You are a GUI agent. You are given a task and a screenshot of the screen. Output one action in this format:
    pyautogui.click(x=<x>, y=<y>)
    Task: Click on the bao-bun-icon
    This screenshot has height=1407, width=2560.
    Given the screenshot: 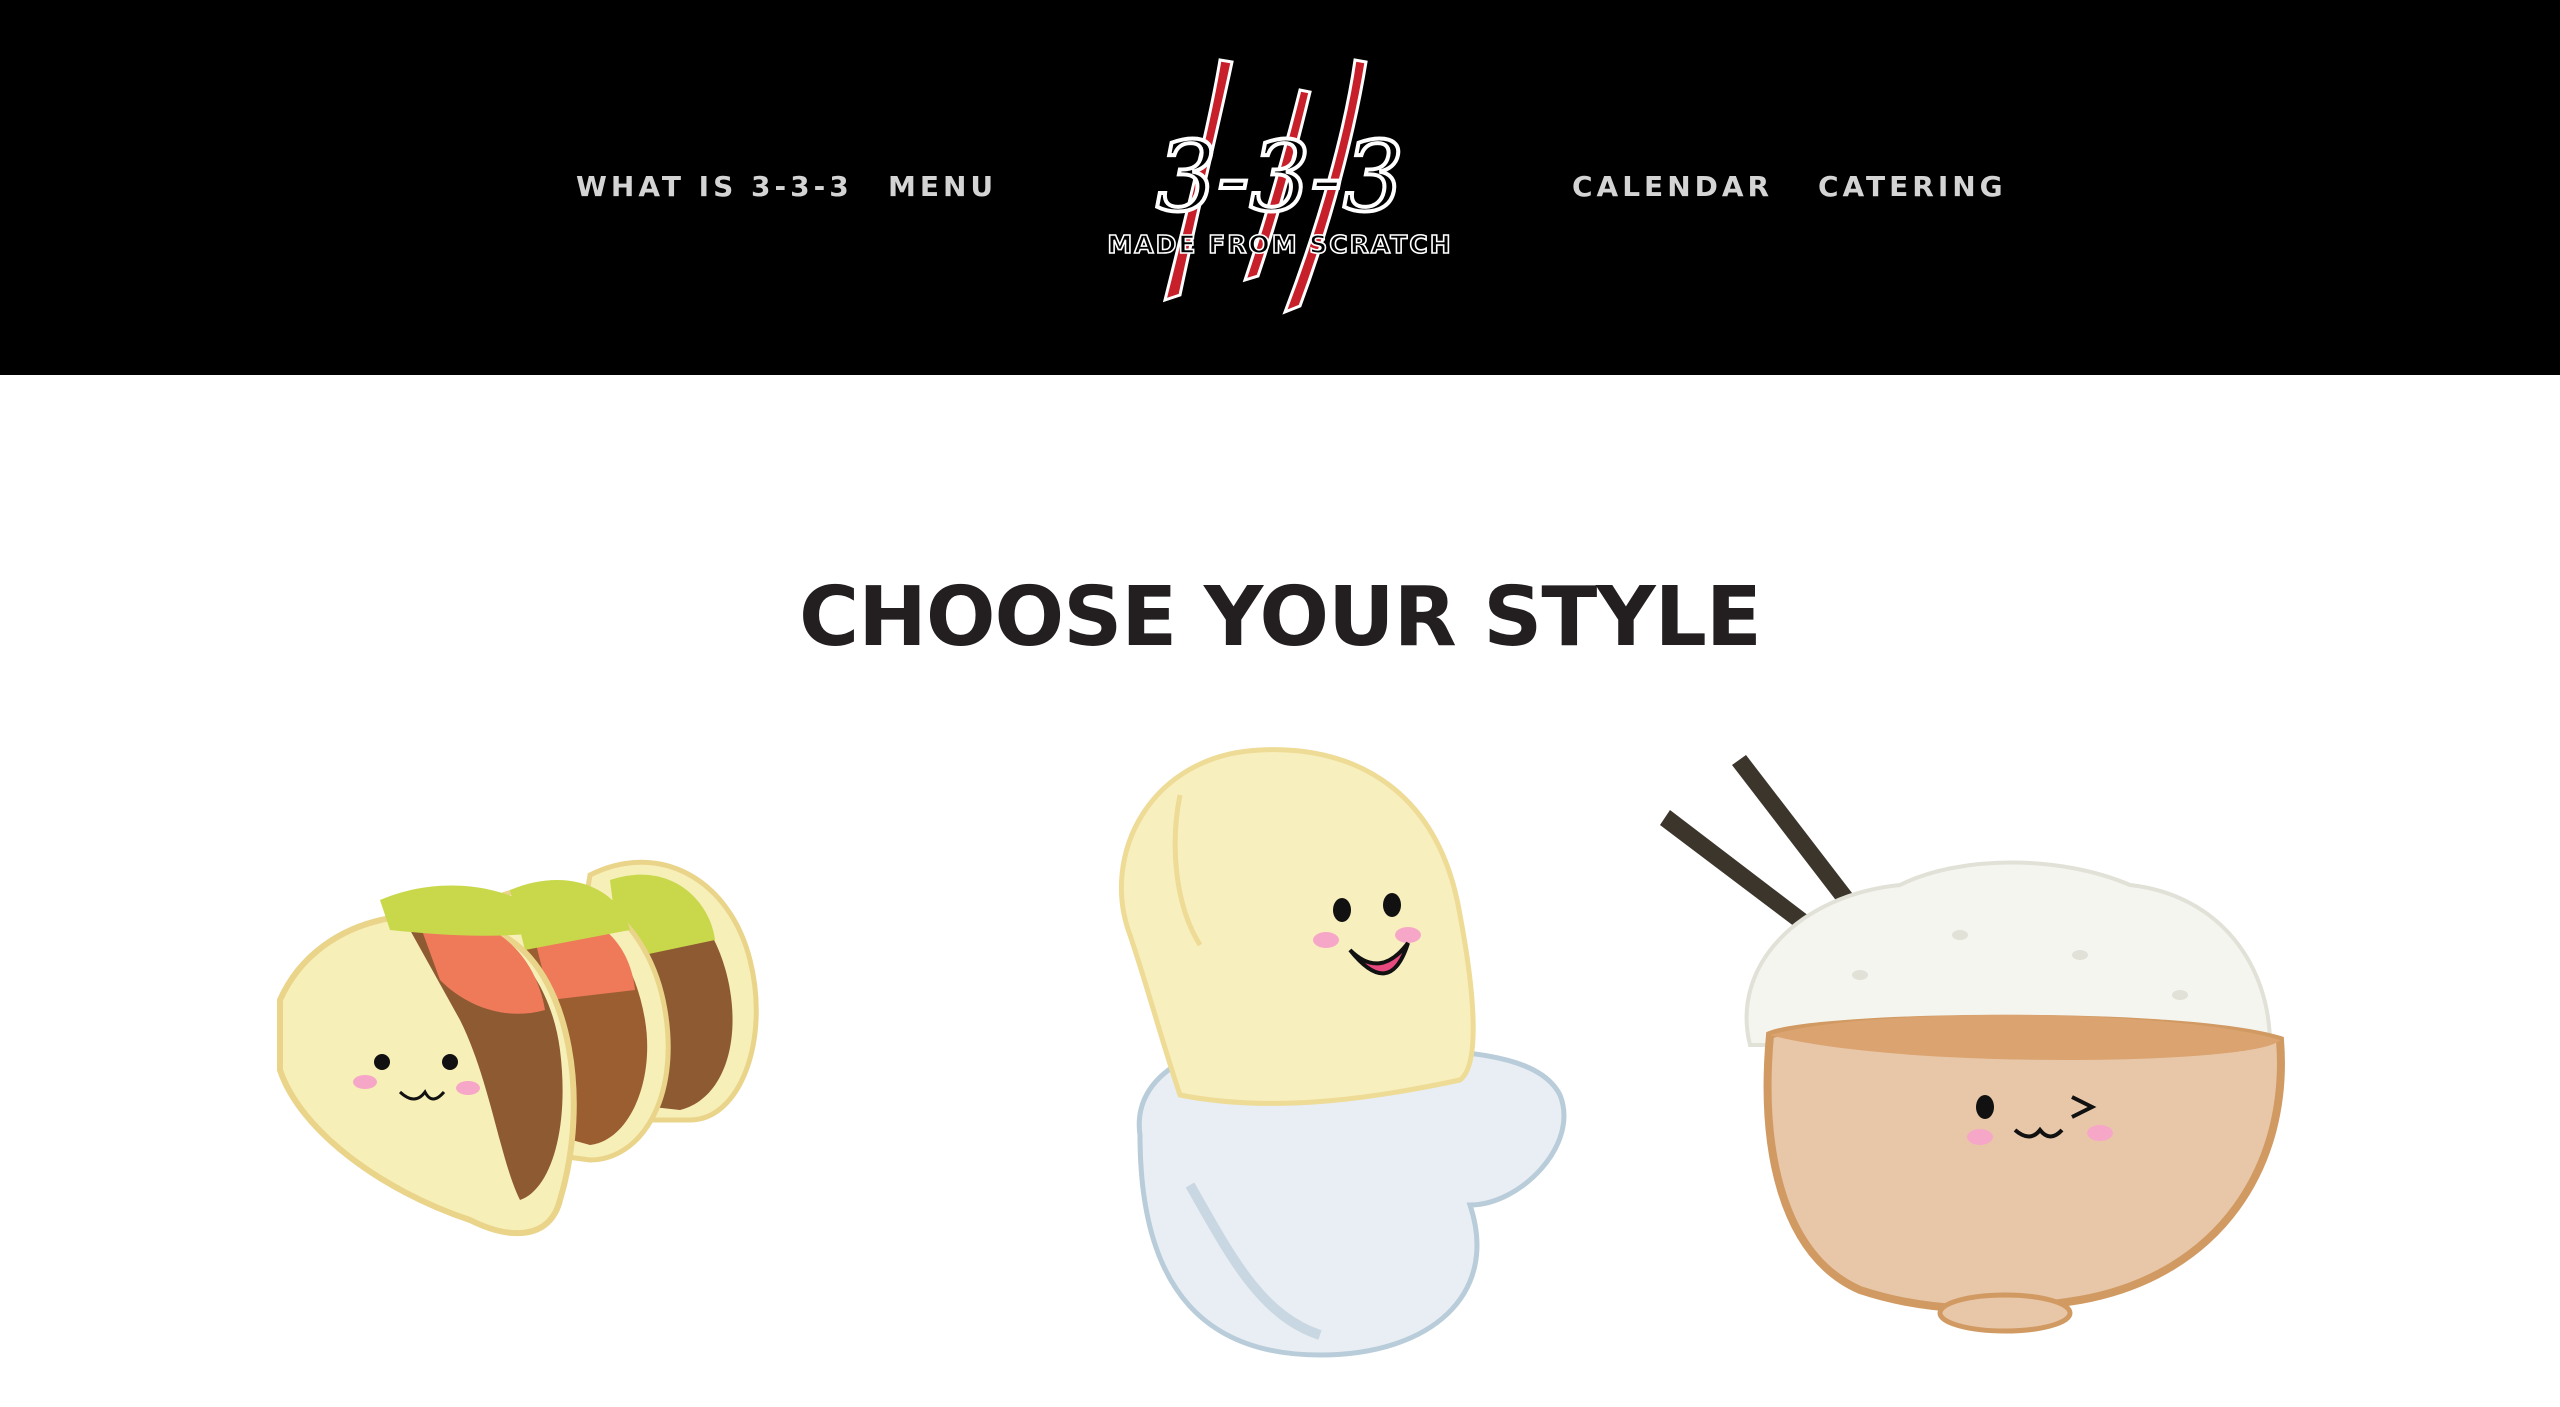 What is the action you would take?
    pyautogui.click(x=1343, y=1052)
    